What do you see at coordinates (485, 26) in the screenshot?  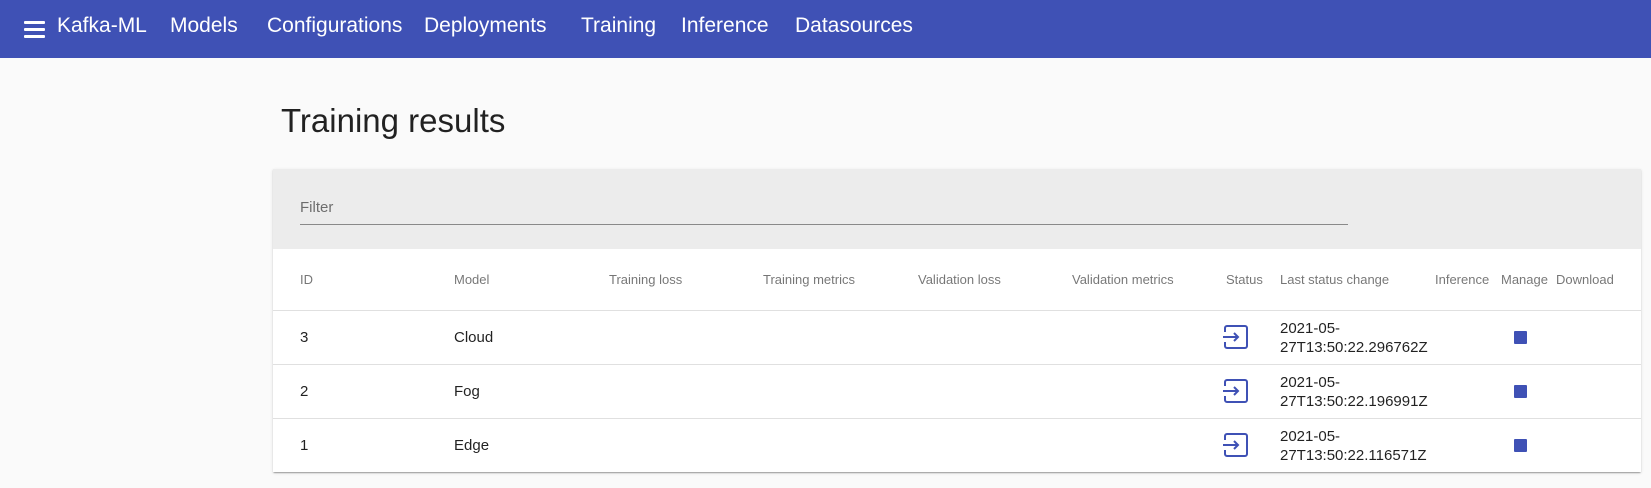 I see `nav-deployments: Deployments` at bounding box center [485, 26].